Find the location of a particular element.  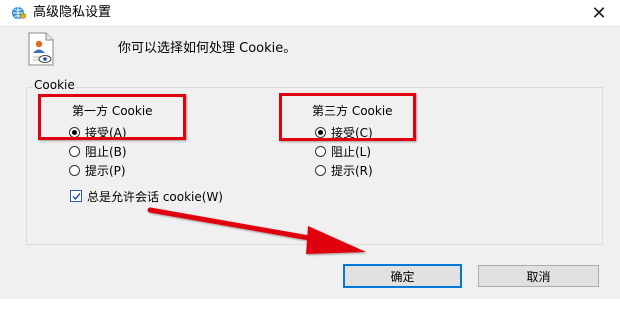

radio-third-party-block: 阻止(L) is located at coordinates (343, 151).